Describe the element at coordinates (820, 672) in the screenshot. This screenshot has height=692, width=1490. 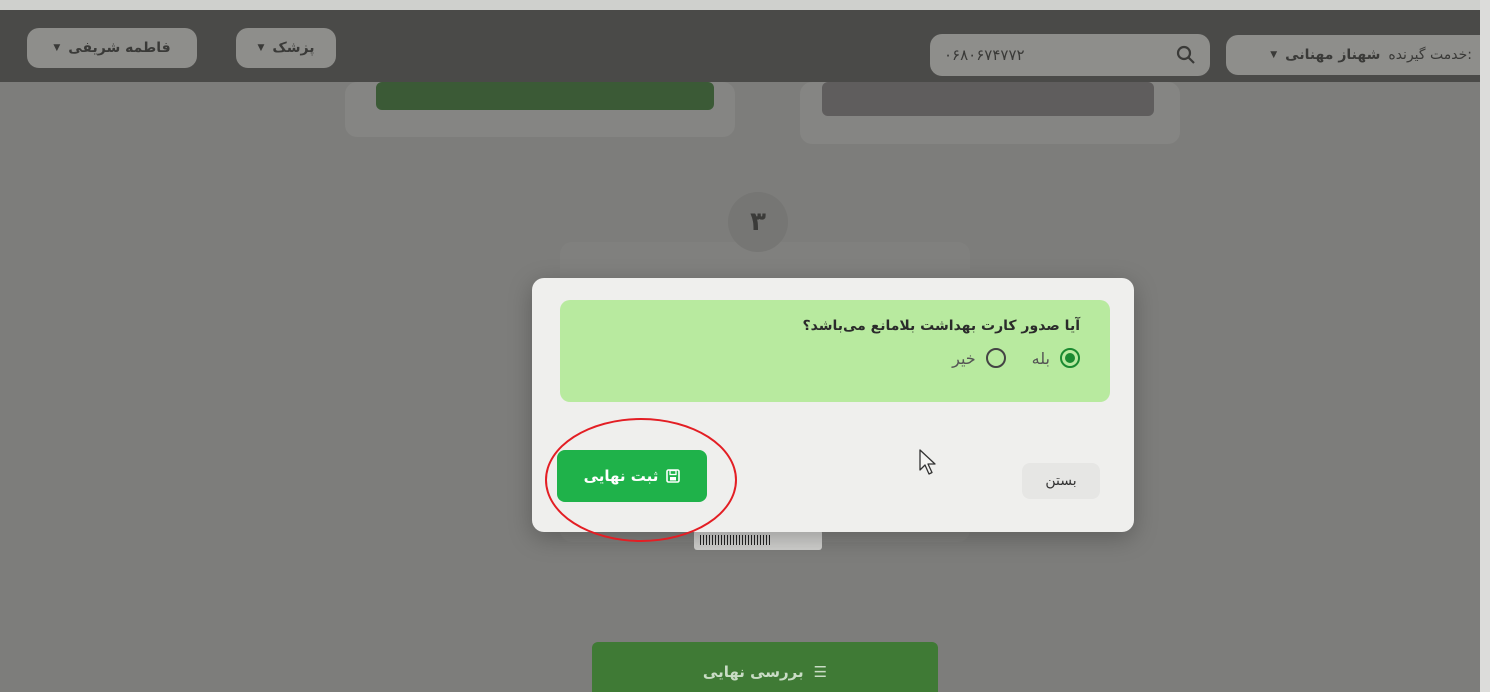
I see `list-check-icon: ☰` at that location.